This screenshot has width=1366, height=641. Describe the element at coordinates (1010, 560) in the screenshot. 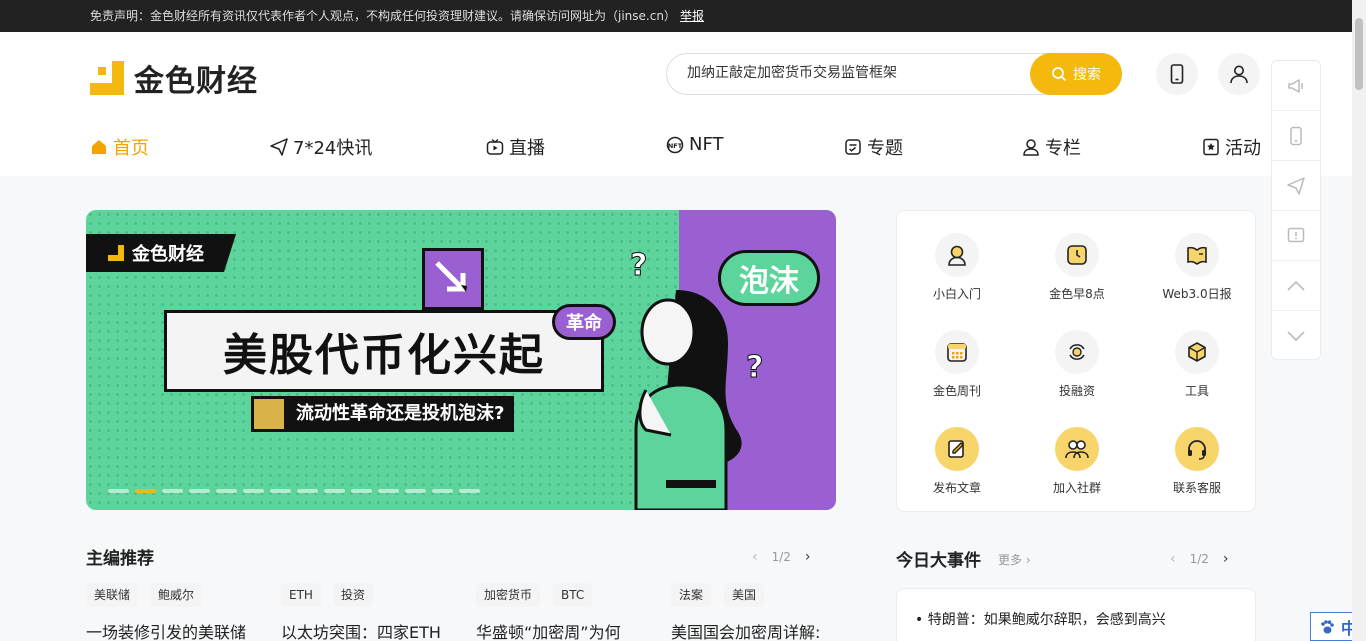

I see `more-label: 更多` at that location.